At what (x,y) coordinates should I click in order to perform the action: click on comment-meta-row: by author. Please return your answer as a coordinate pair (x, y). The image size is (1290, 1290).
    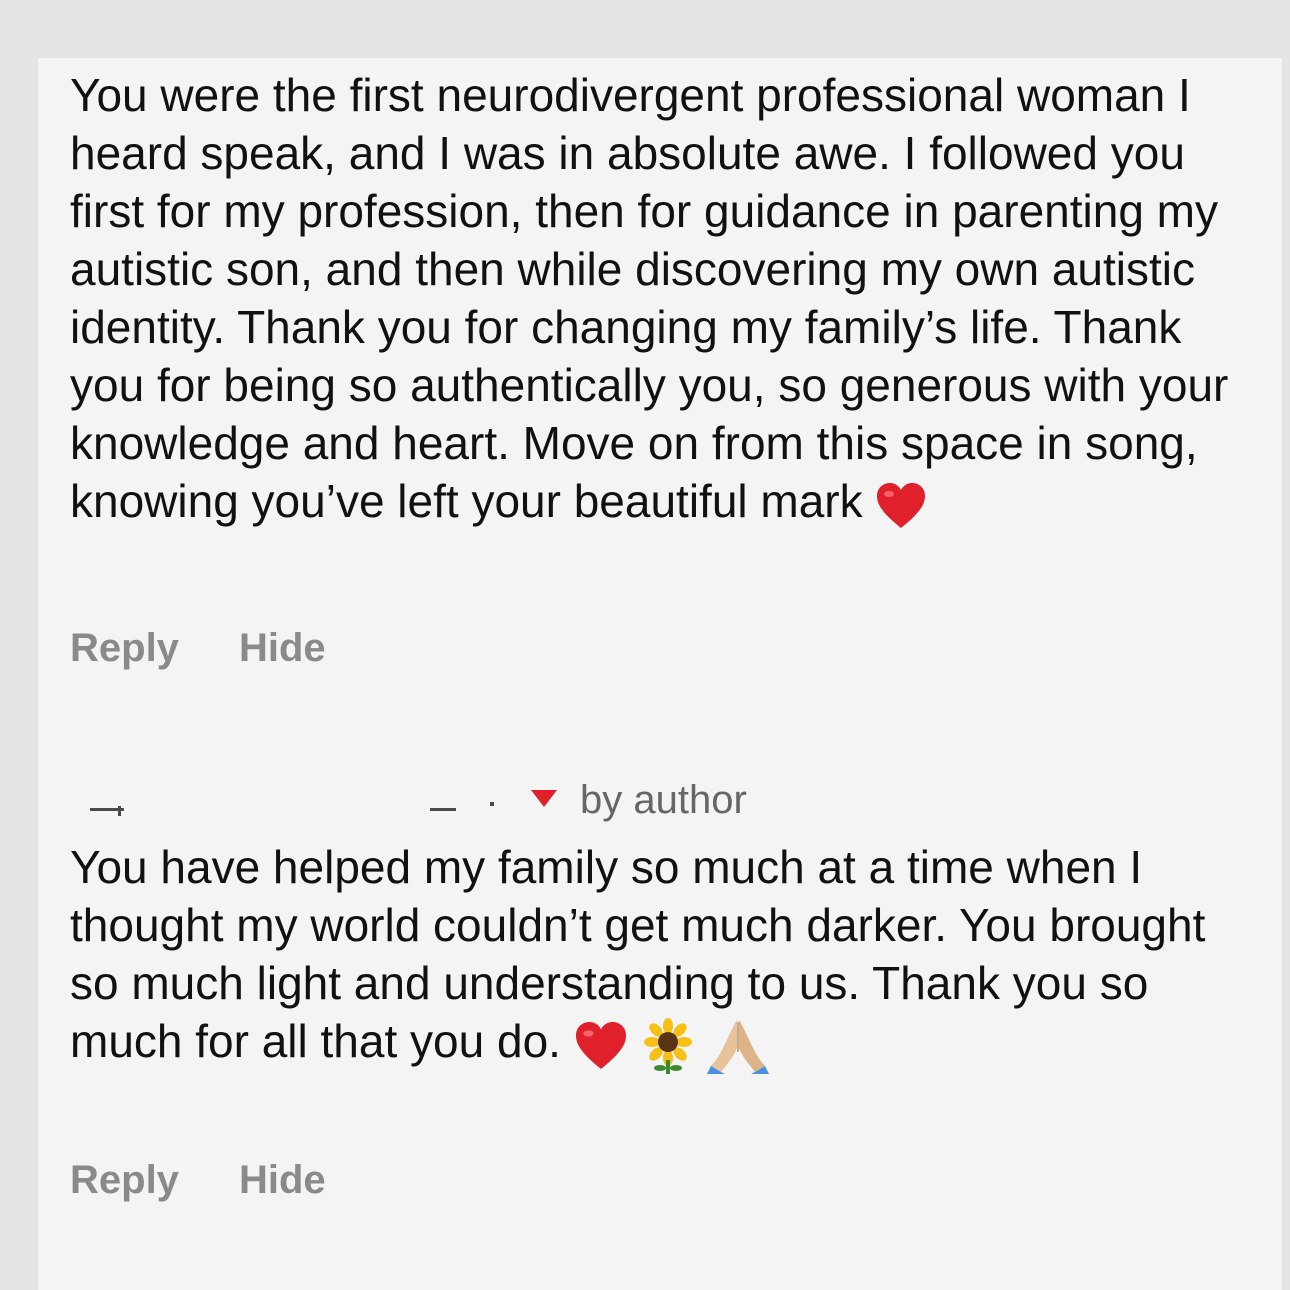
    Looking at the image, I should click on (470, 800).